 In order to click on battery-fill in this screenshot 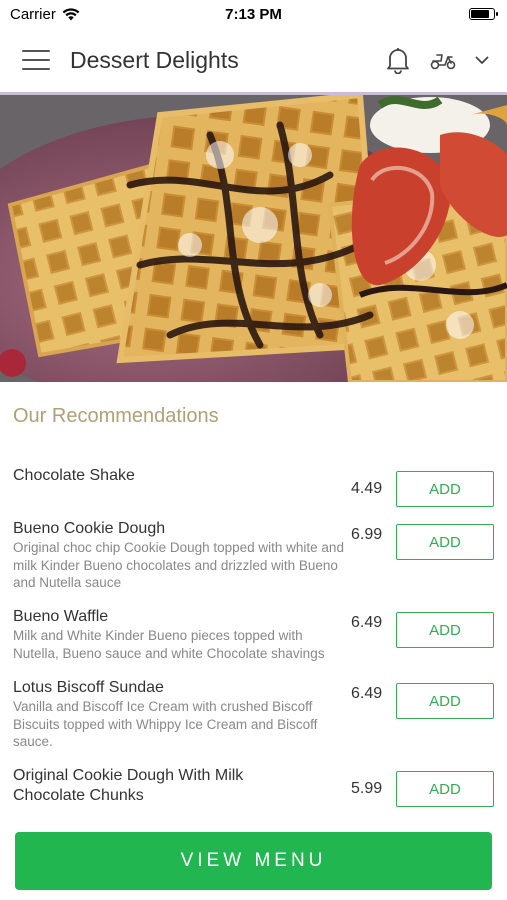, I will do `click(480, 14)`.